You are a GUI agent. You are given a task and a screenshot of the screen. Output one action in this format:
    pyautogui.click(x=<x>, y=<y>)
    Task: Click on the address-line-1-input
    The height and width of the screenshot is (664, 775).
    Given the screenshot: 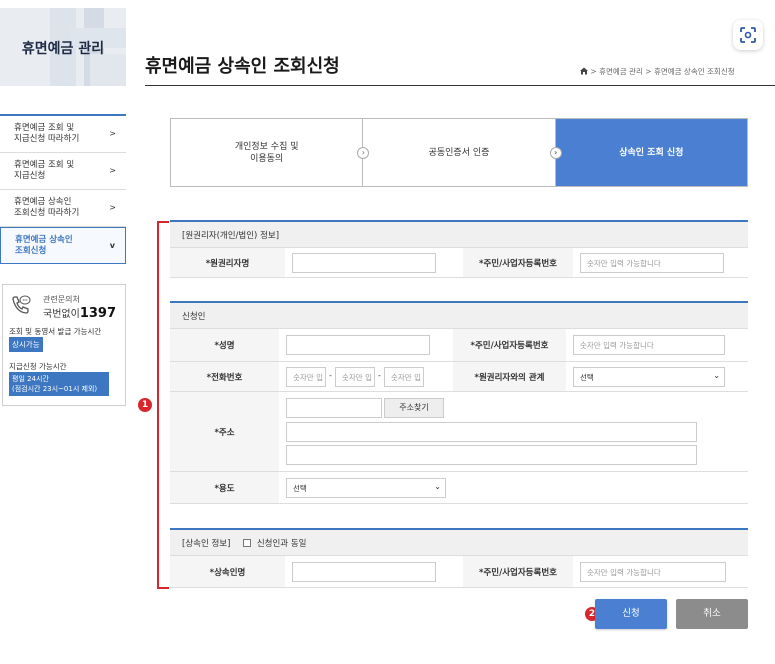 What is the action you would take?
    pyautogui.click(x=491, y=432)
    